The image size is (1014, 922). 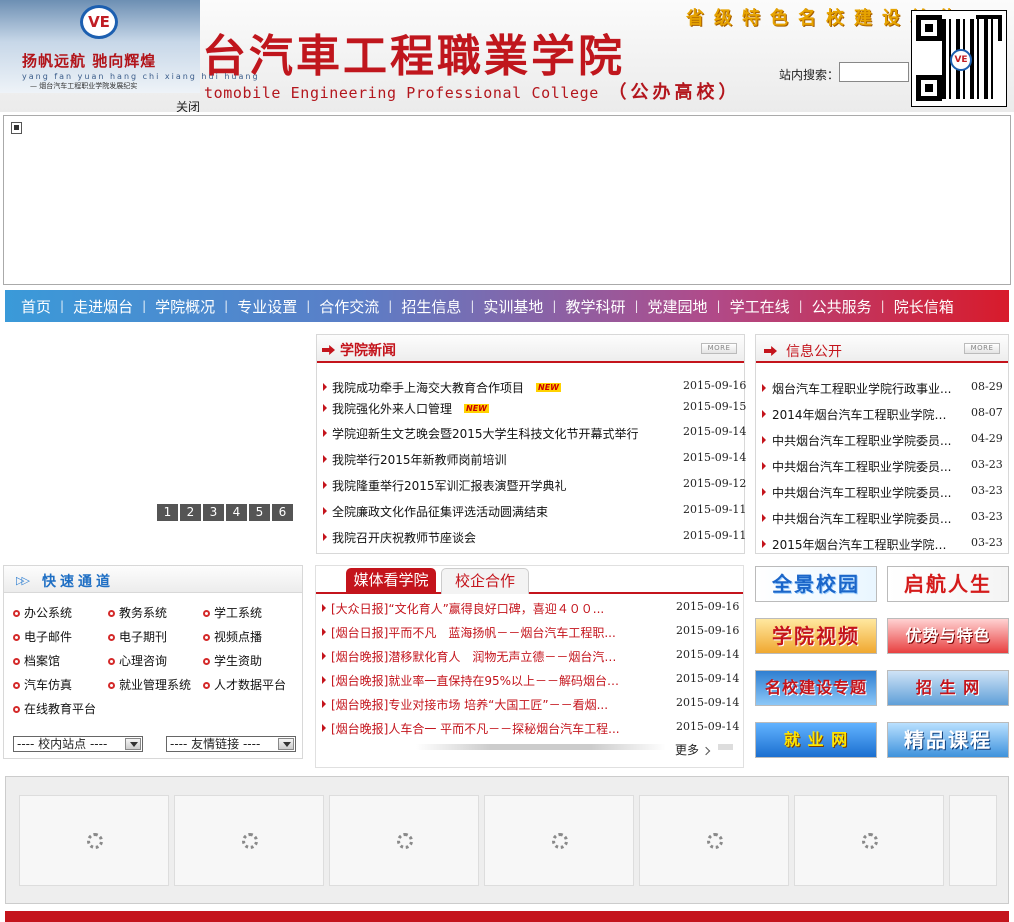 I want to click on quick-link: 视频点播, so click(x=232, y=636).